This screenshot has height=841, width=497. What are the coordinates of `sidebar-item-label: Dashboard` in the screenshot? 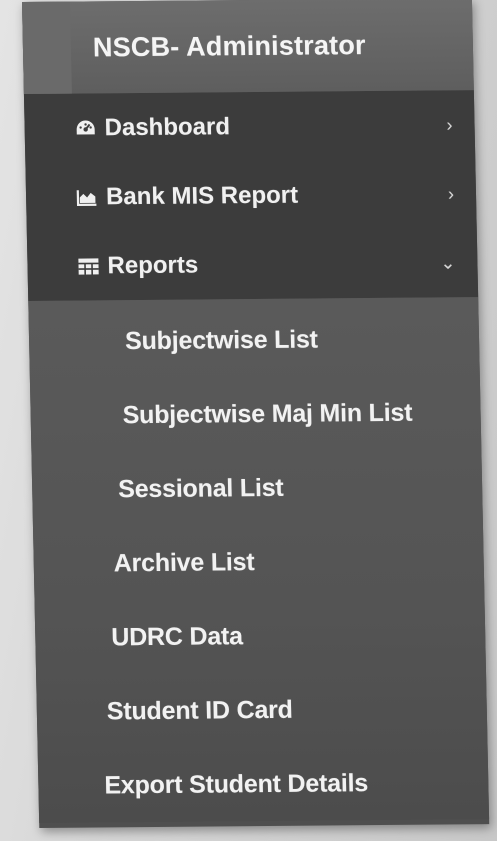 It's located at (167, 126).